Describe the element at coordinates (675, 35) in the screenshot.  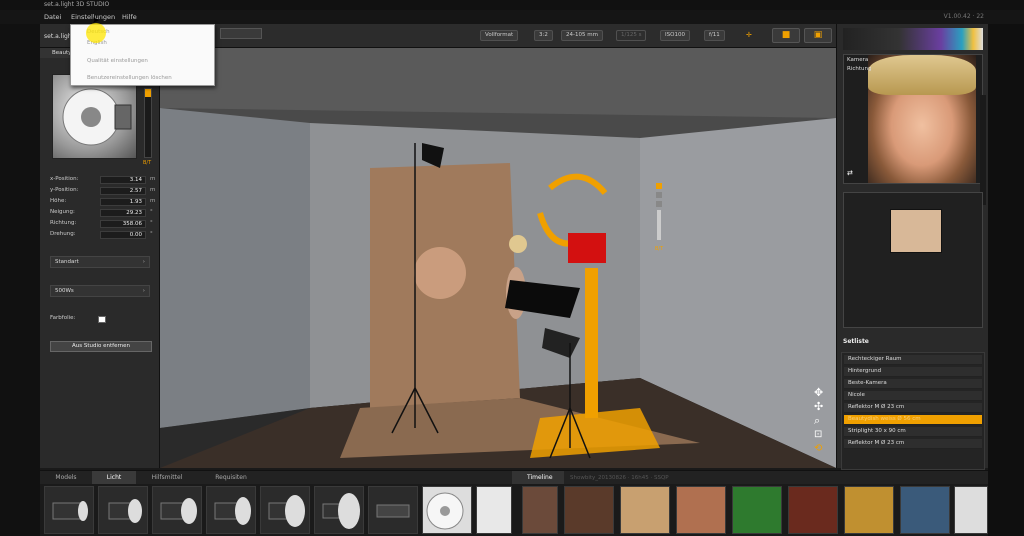
I see `iso-select: ISO100` at that location.